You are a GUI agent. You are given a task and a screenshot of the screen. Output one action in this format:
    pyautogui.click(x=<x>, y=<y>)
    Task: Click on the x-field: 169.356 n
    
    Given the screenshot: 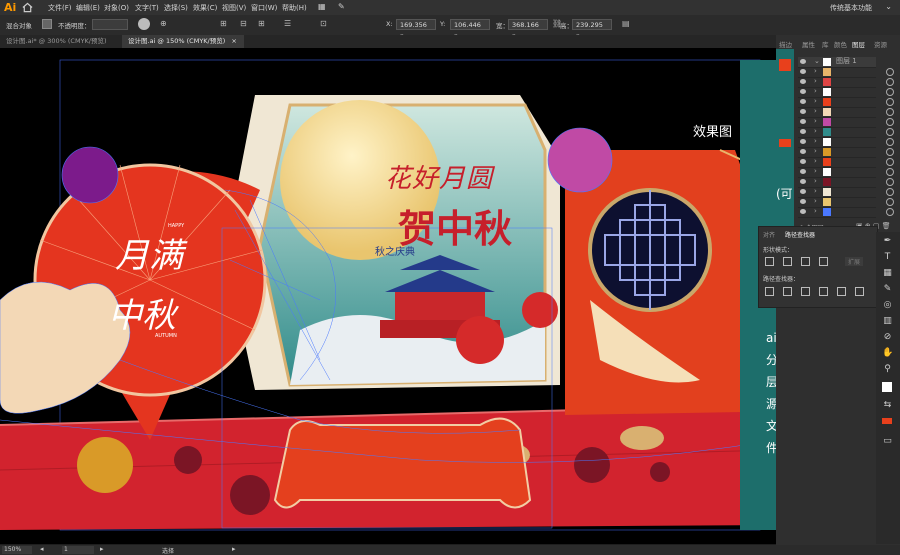 What is the action you would take?
    pyautogui.click(x=416, y=29)
    